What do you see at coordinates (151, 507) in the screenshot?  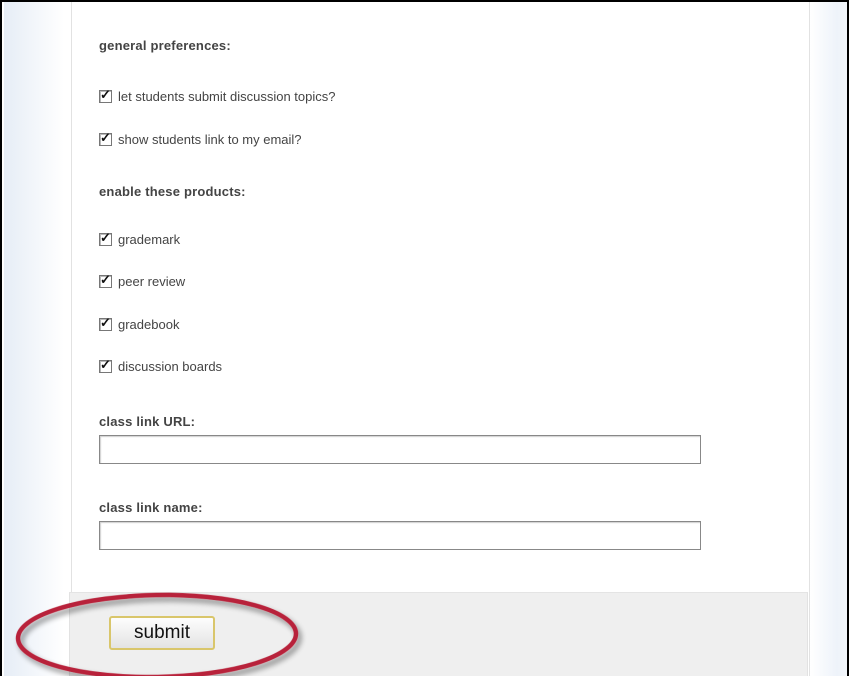 I see `class-link-name-label: class link name:` at bounding box center [151, 507].